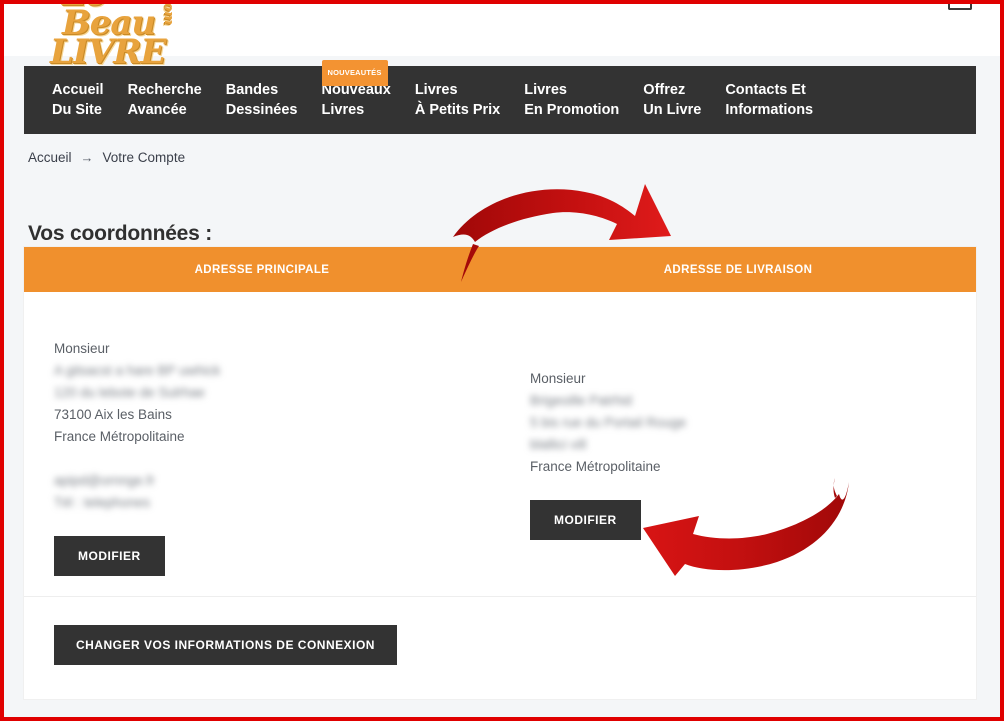 This screenshot has width=1004, height=721. Describe the element at coordinates (102, 502) in the screenshot. I see `address-phone-redacted: Tél : telephones` at that location.